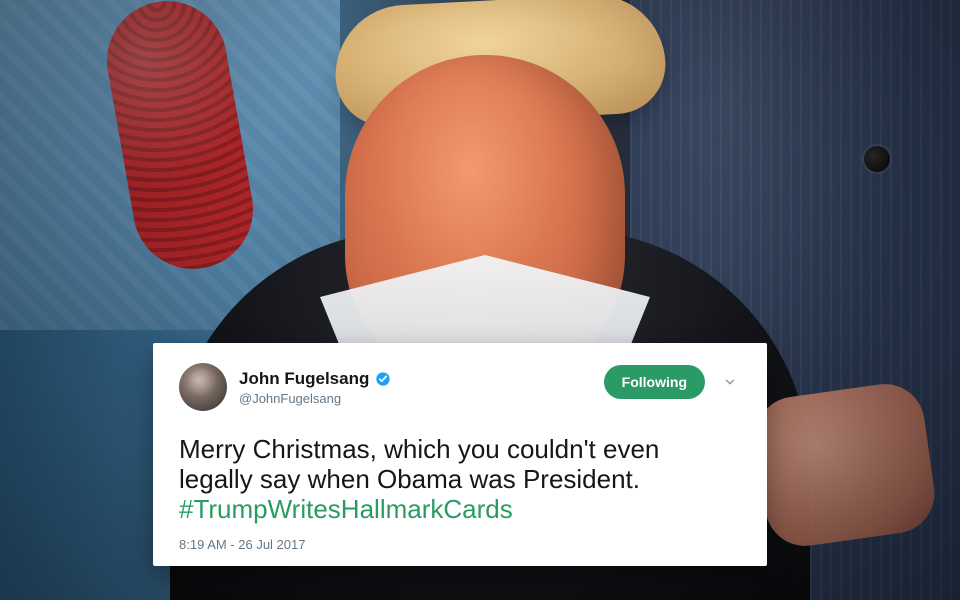  Describe the element at coordinates (383, 378) in the screenshot. I see `verified-badge-icon` at that location.